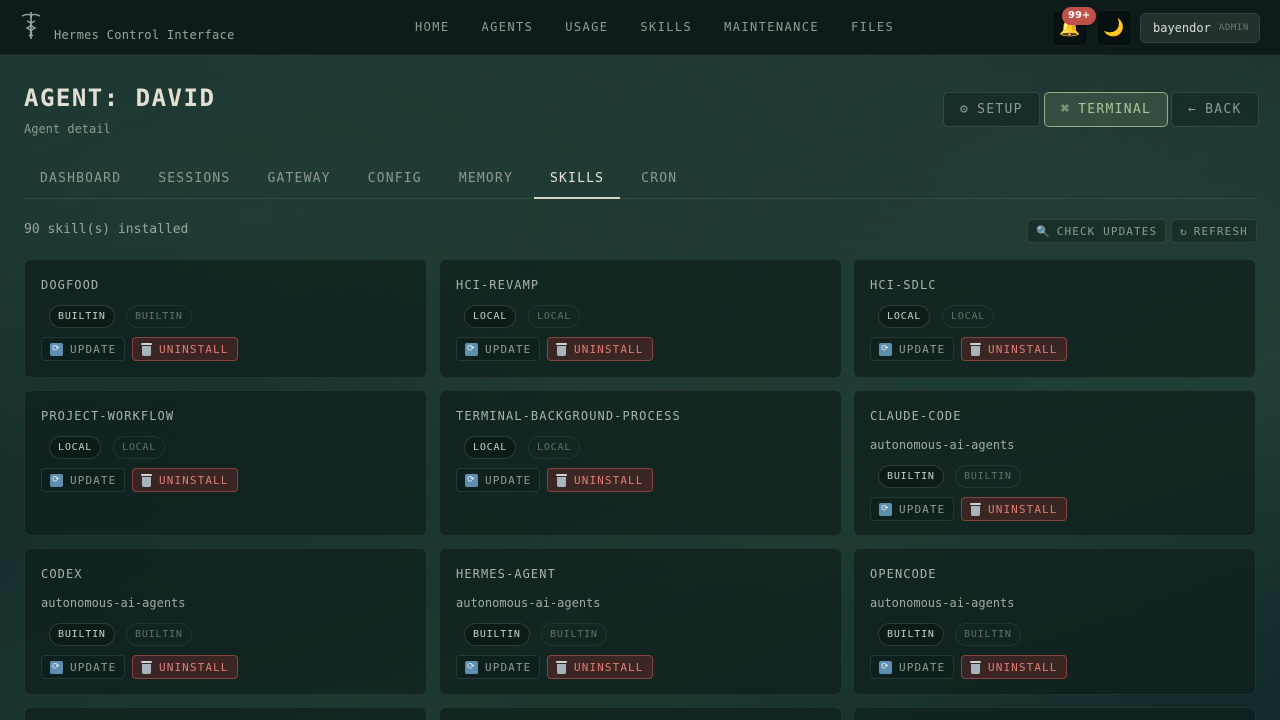 Image resolution: width=1280 pixels, height=720 pixels. What do you see at coordinates (1054, 318) in the screenshot?
I see `skill-card: HCI-SDLC LOCAL LOCAL ⟳ UPDATE UNINSTALL` at bounding box center [1054, 318].